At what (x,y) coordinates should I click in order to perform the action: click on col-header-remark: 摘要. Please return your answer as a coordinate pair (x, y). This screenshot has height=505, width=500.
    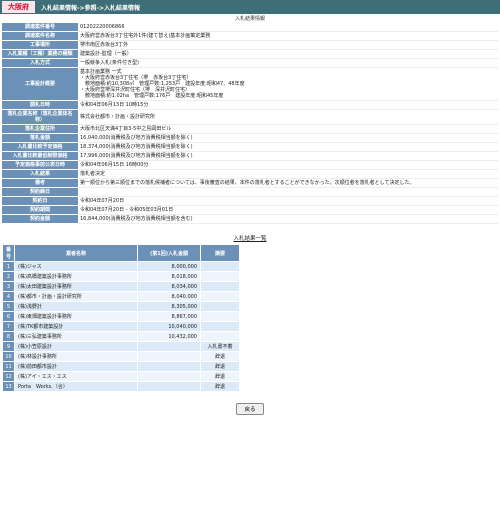
    Looking at the image, I should click on (220, 253).